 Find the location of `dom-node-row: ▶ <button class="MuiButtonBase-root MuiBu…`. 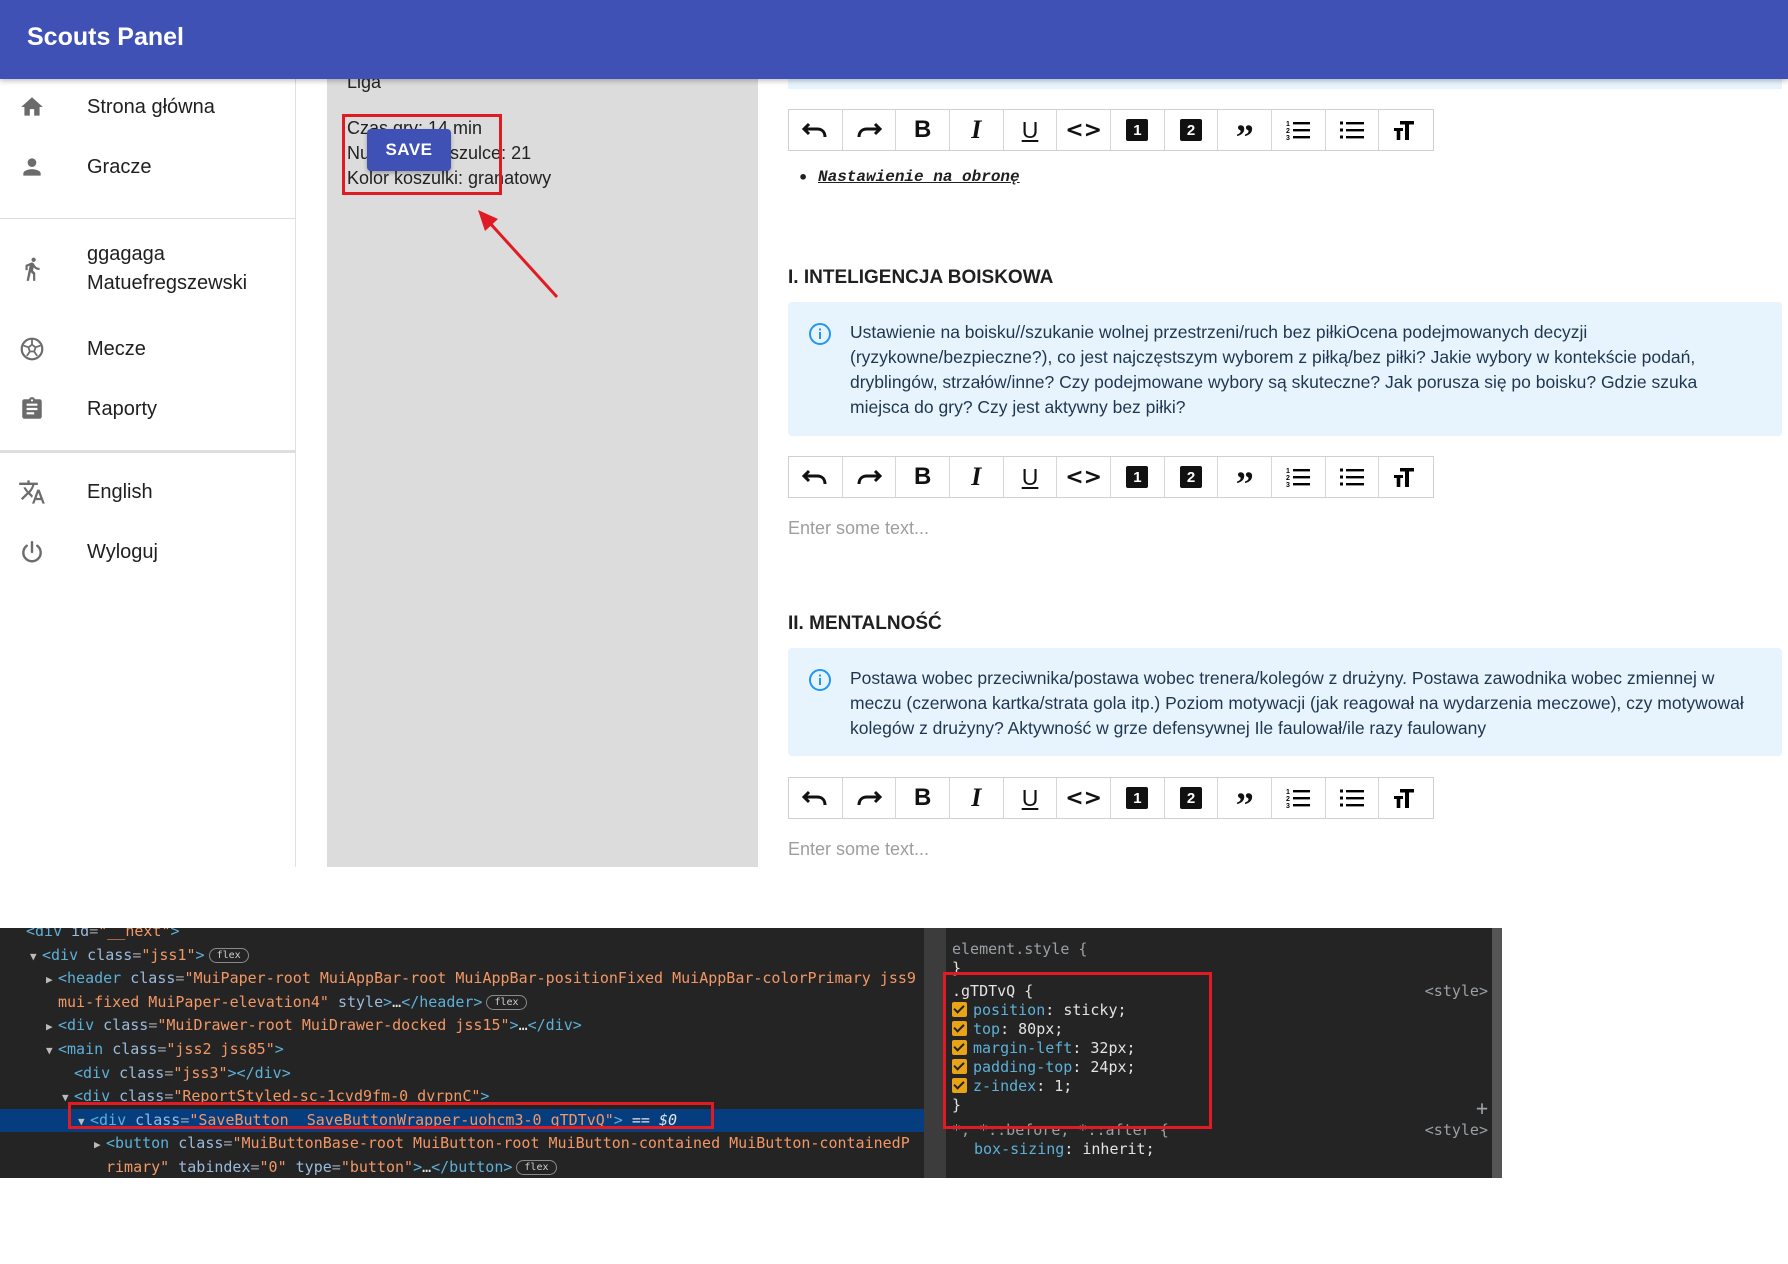

dom-node-row: ▶ <button class="MuiButtonBase-root MuiBu… is located at coordinates (462, 1143).